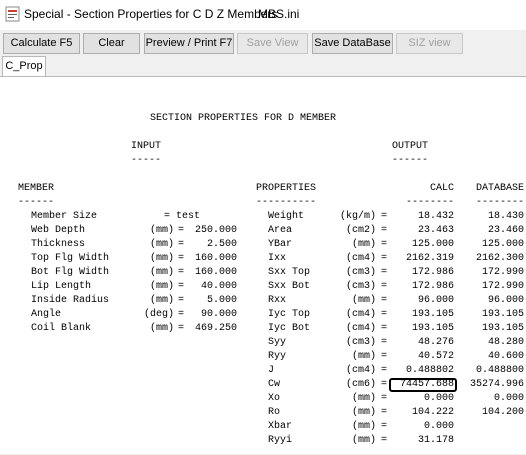  What do you see at coordinates (435, 216) in the screenshot?
I see `property-row-calc: 18.432` at bounding box center [435, 216].